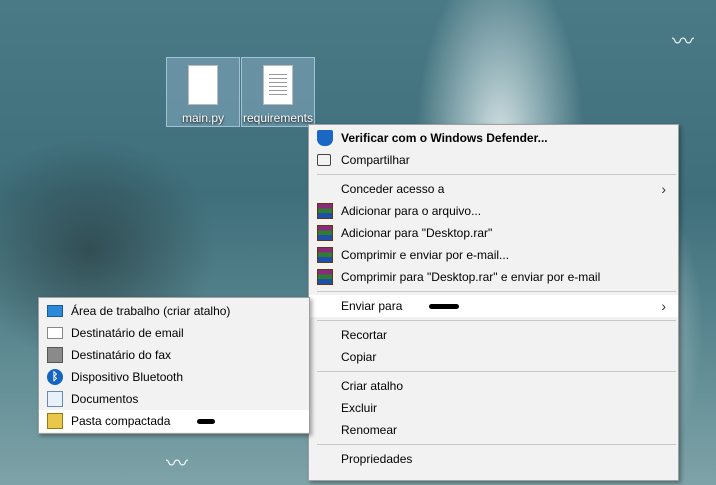 This screenshot has width=716, height=485. What do you see at coordinates (325, 138) in the screenshot?
I see `windows-defender-icon` at bounding box center [325, 138].